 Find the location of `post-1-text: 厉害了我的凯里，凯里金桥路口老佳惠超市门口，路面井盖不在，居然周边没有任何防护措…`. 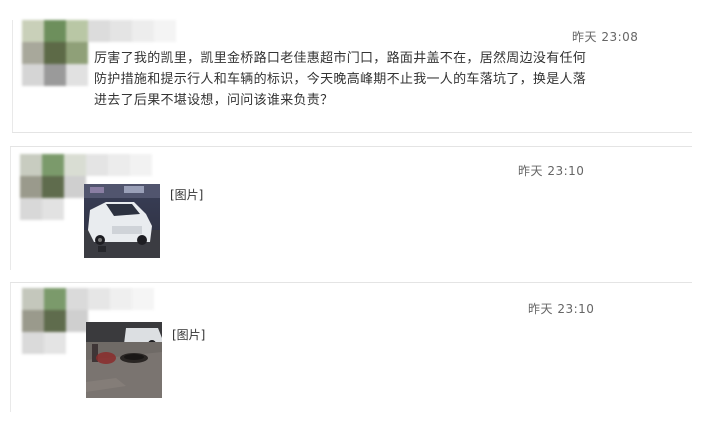

post-1-text: 厉害了我的凯里，凯里金桥路口老佳惠超市门口，路面井盖不在，居然周边没有任何防护措… is located at coordinates (340, 79).